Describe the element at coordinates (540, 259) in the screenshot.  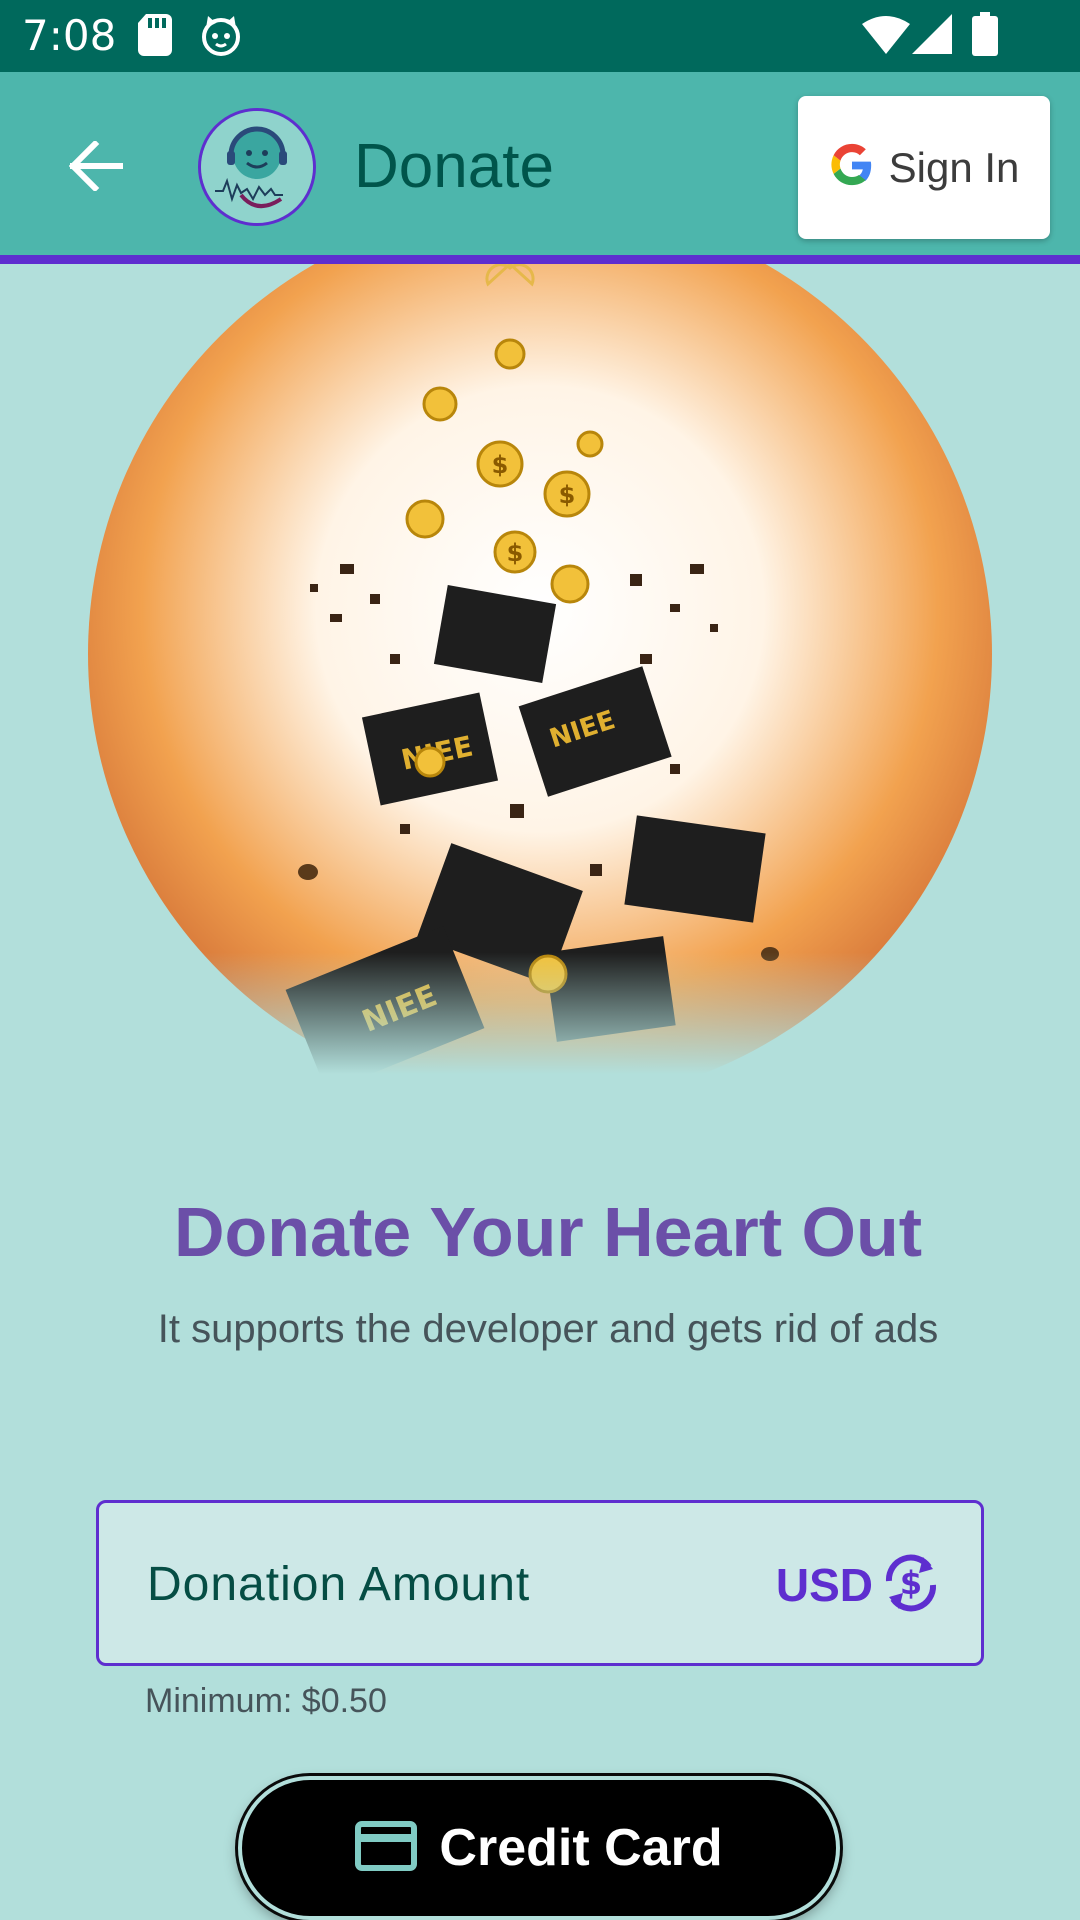
I see `app-bar-divider` at that location.